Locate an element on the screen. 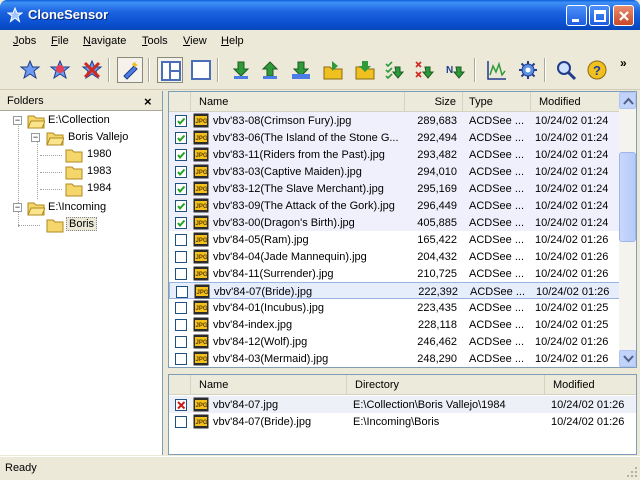 This screenshot has height=480, width=640. menu-navigate: Navigate is located at coordinates (104, 41).